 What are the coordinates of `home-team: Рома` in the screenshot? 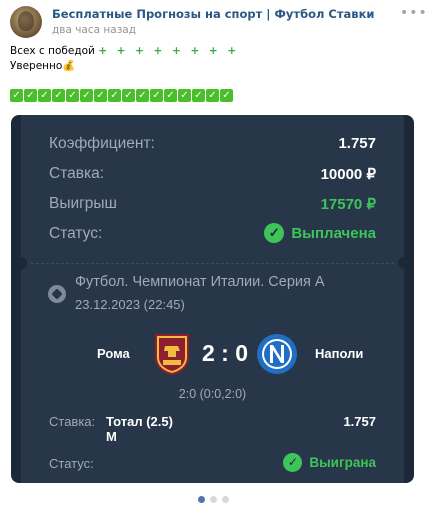 It's located at (113, 353).